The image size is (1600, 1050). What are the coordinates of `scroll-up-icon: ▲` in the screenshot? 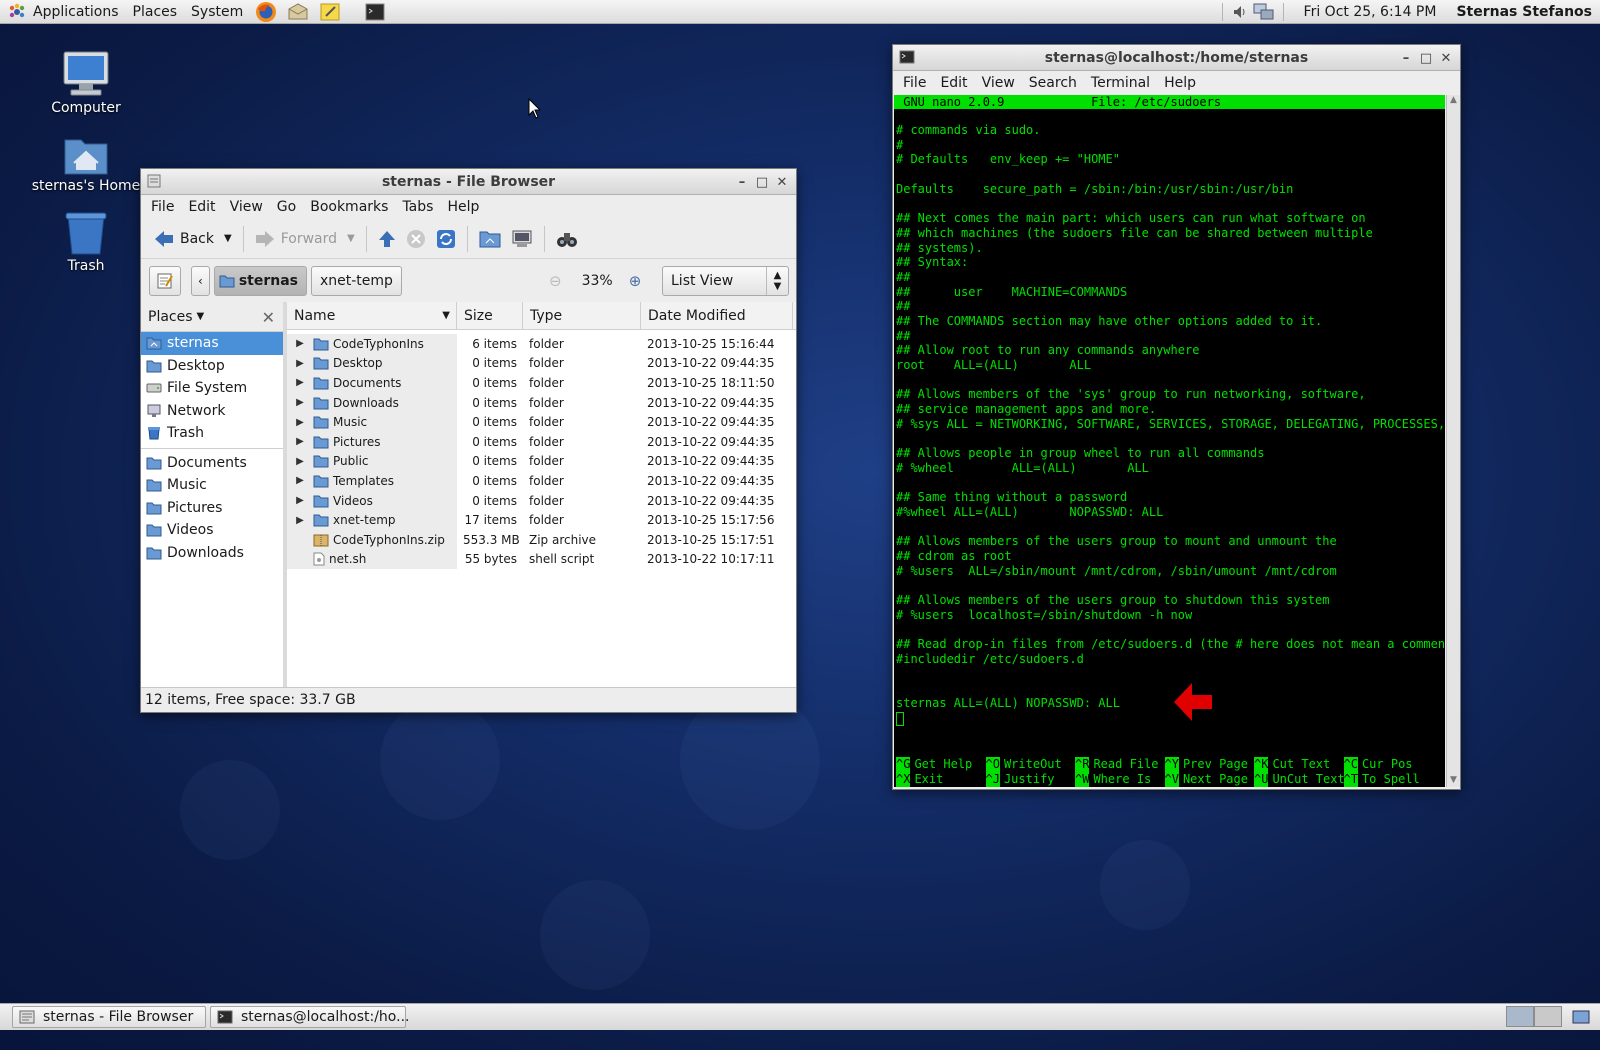 It's located at (1453, 100).